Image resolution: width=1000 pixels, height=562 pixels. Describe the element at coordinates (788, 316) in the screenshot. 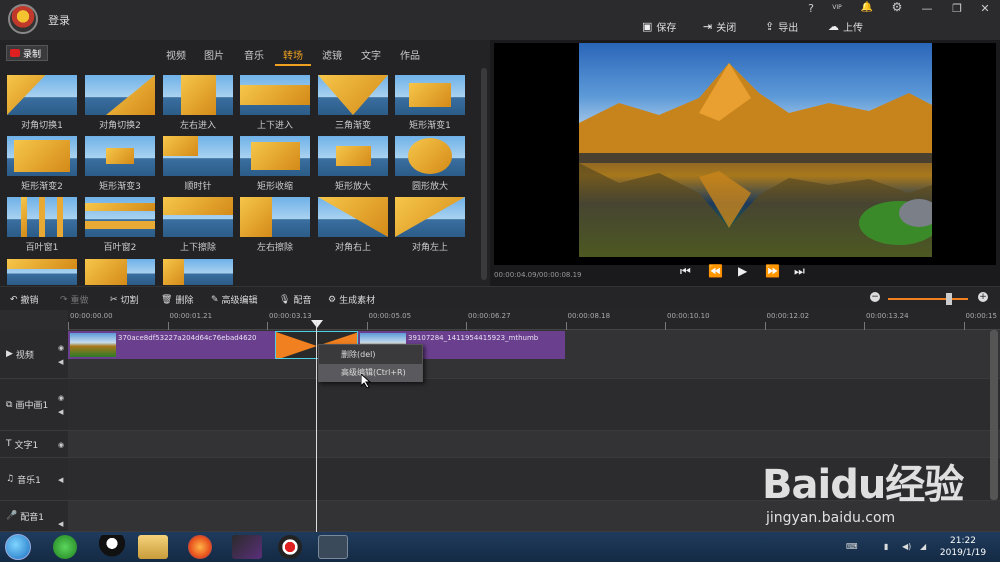

I see `ruler-tick-label: 00:00:12.02` at that location.